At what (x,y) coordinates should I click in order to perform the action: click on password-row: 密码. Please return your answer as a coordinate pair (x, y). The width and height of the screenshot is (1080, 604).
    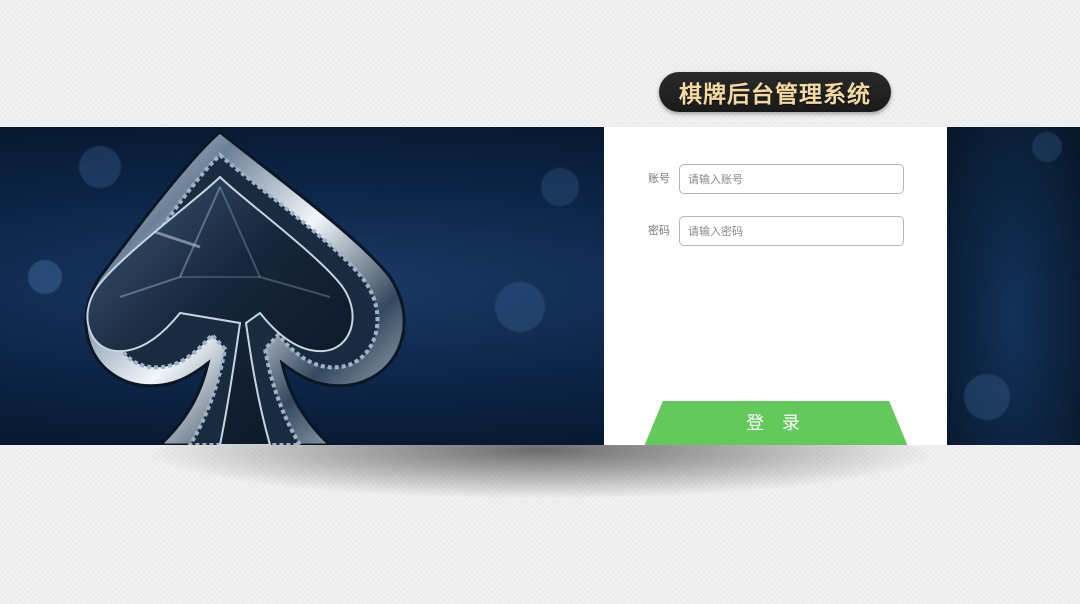
    Looking at the image, I should click on (775, 231).